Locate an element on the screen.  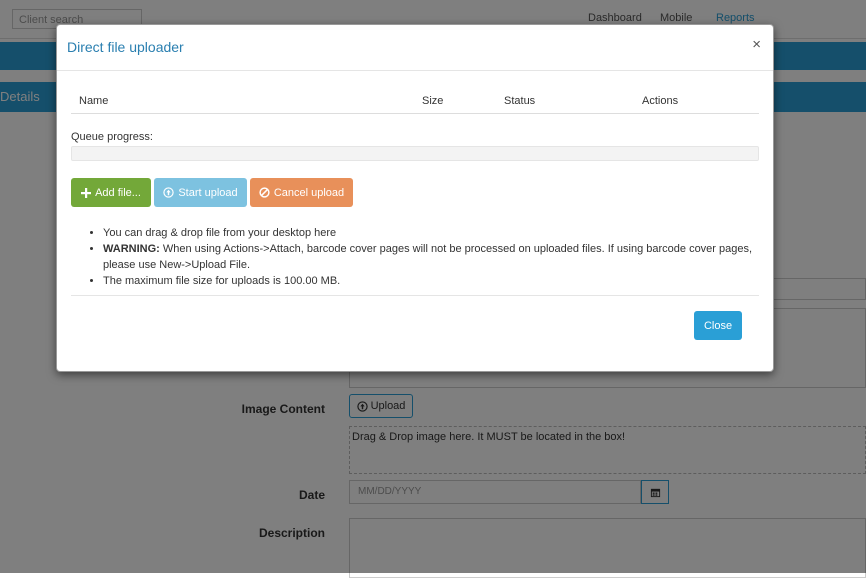
close-icon: × is located at coordinates (756, 45).